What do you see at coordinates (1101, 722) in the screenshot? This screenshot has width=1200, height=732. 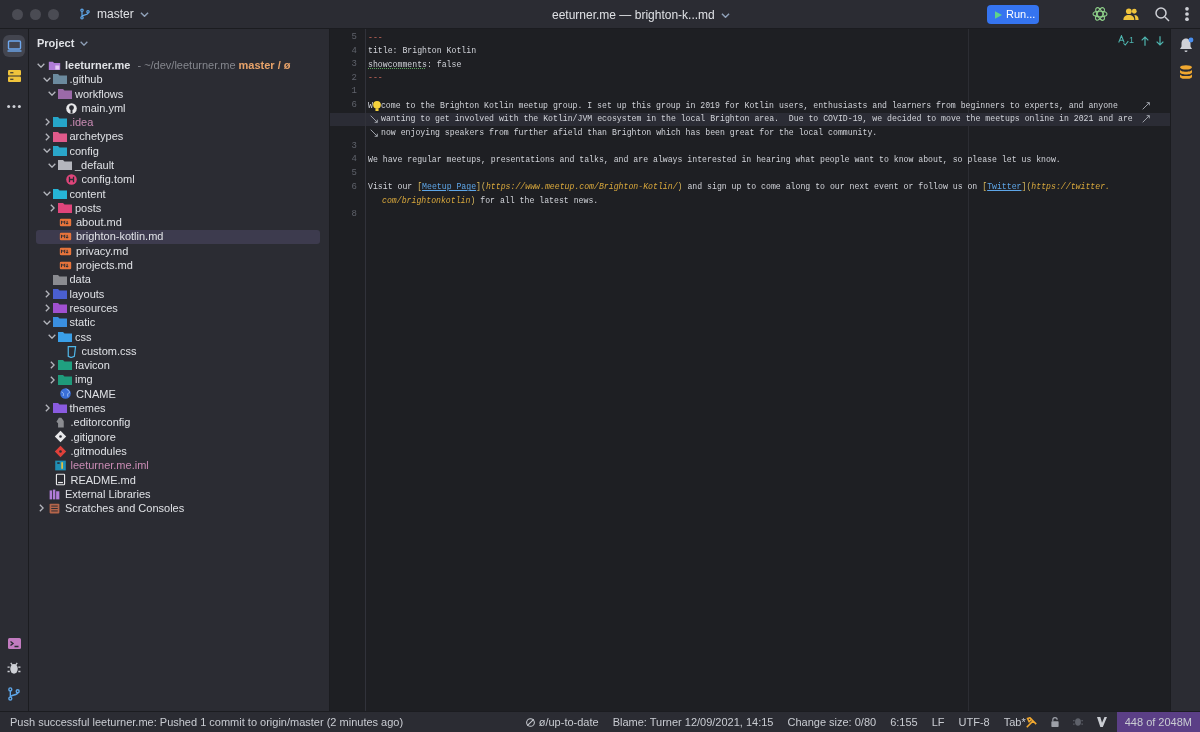 I see `vim-icon` at bounding box center [1101, 722].